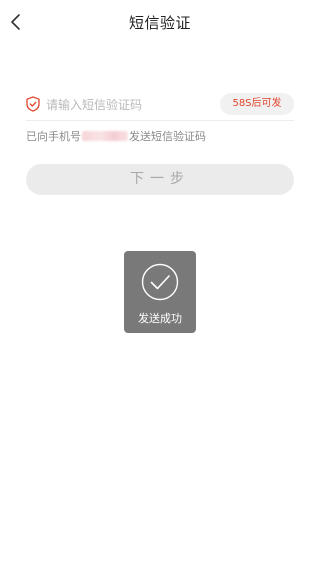 The image size is (320, 568). What do you see at coordinates (257, 104) in the screenshot?
I see `resend-code-button: 58S后可发` at bounding box center [257, 104].